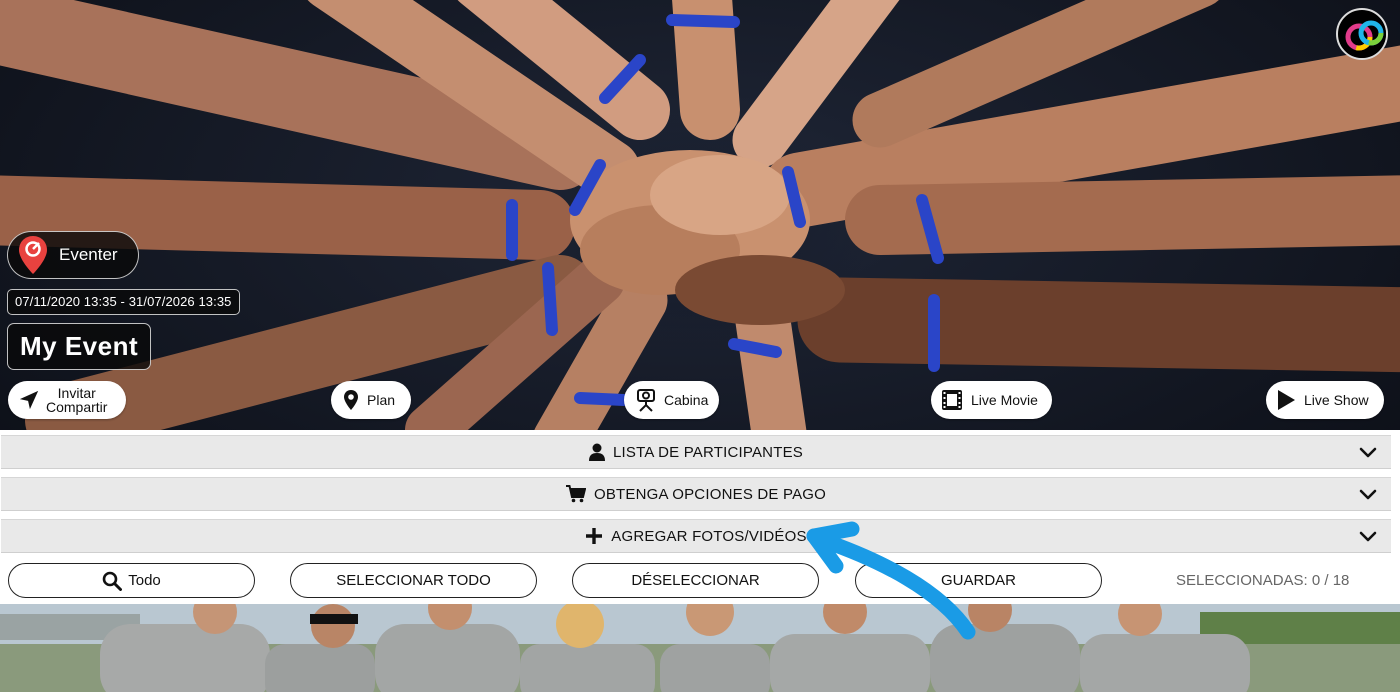 This screenshot has width=1400, height=692. What do you see at coordinates (952, 400) in the screenshot?
I see `film-icon` at bounding box center [952, 400].